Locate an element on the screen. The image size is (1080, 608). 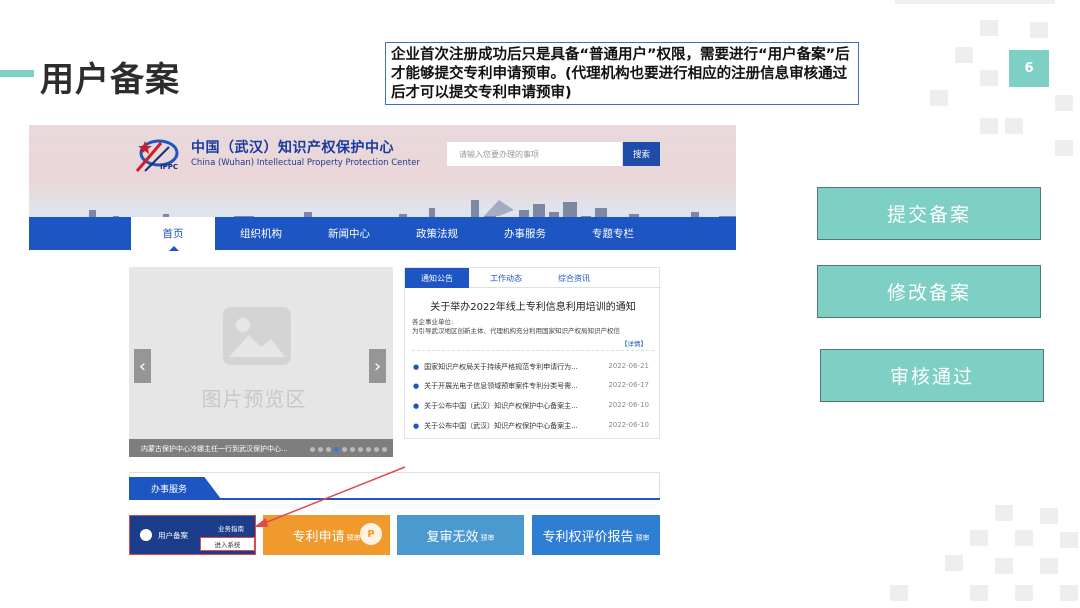
title-accent-bar is located at coordinates (17, 73).